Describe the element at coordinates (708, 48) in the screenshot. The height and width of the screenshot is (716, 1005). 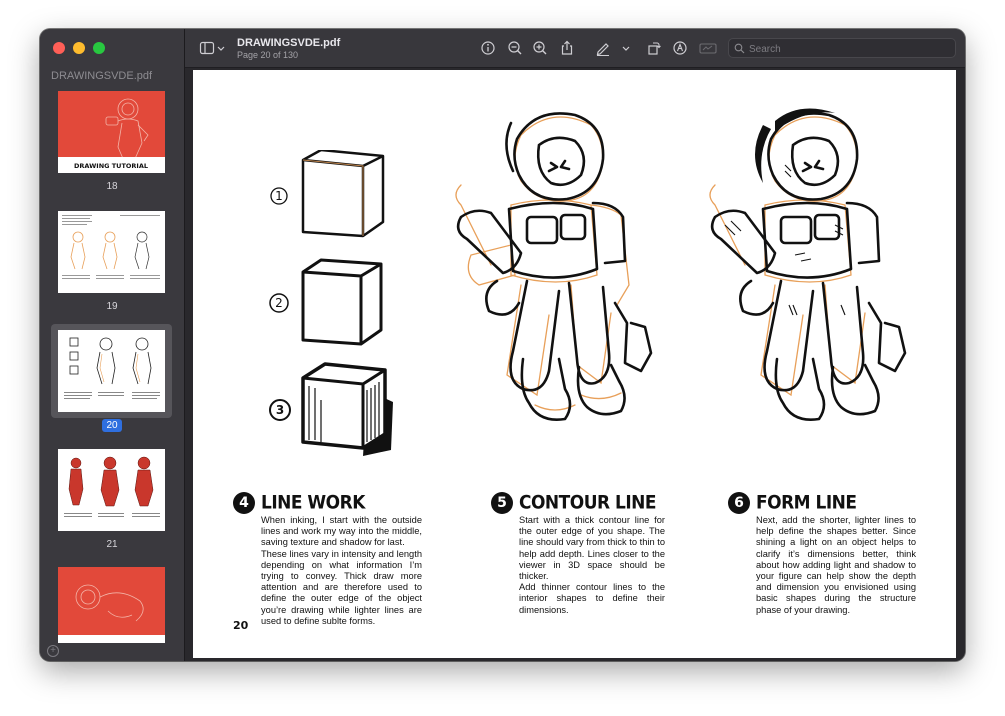
I see `redact-icon` at that location.